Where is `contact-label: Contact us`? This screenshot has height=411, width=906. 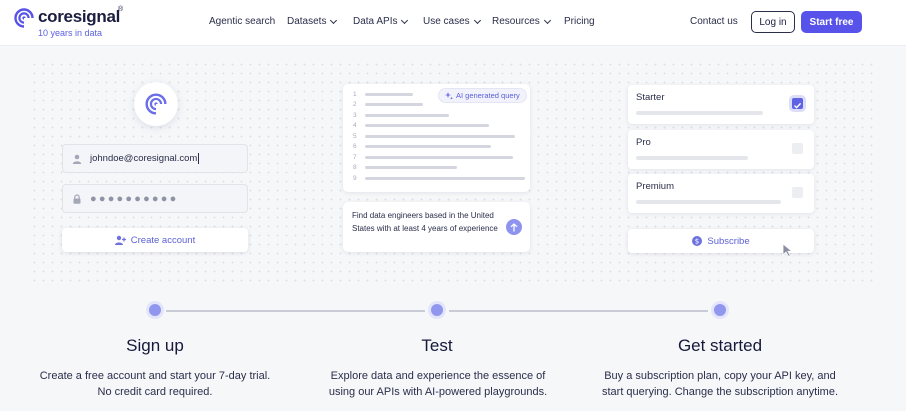
contact-label: Contact us is located at coordinates (714, 21).